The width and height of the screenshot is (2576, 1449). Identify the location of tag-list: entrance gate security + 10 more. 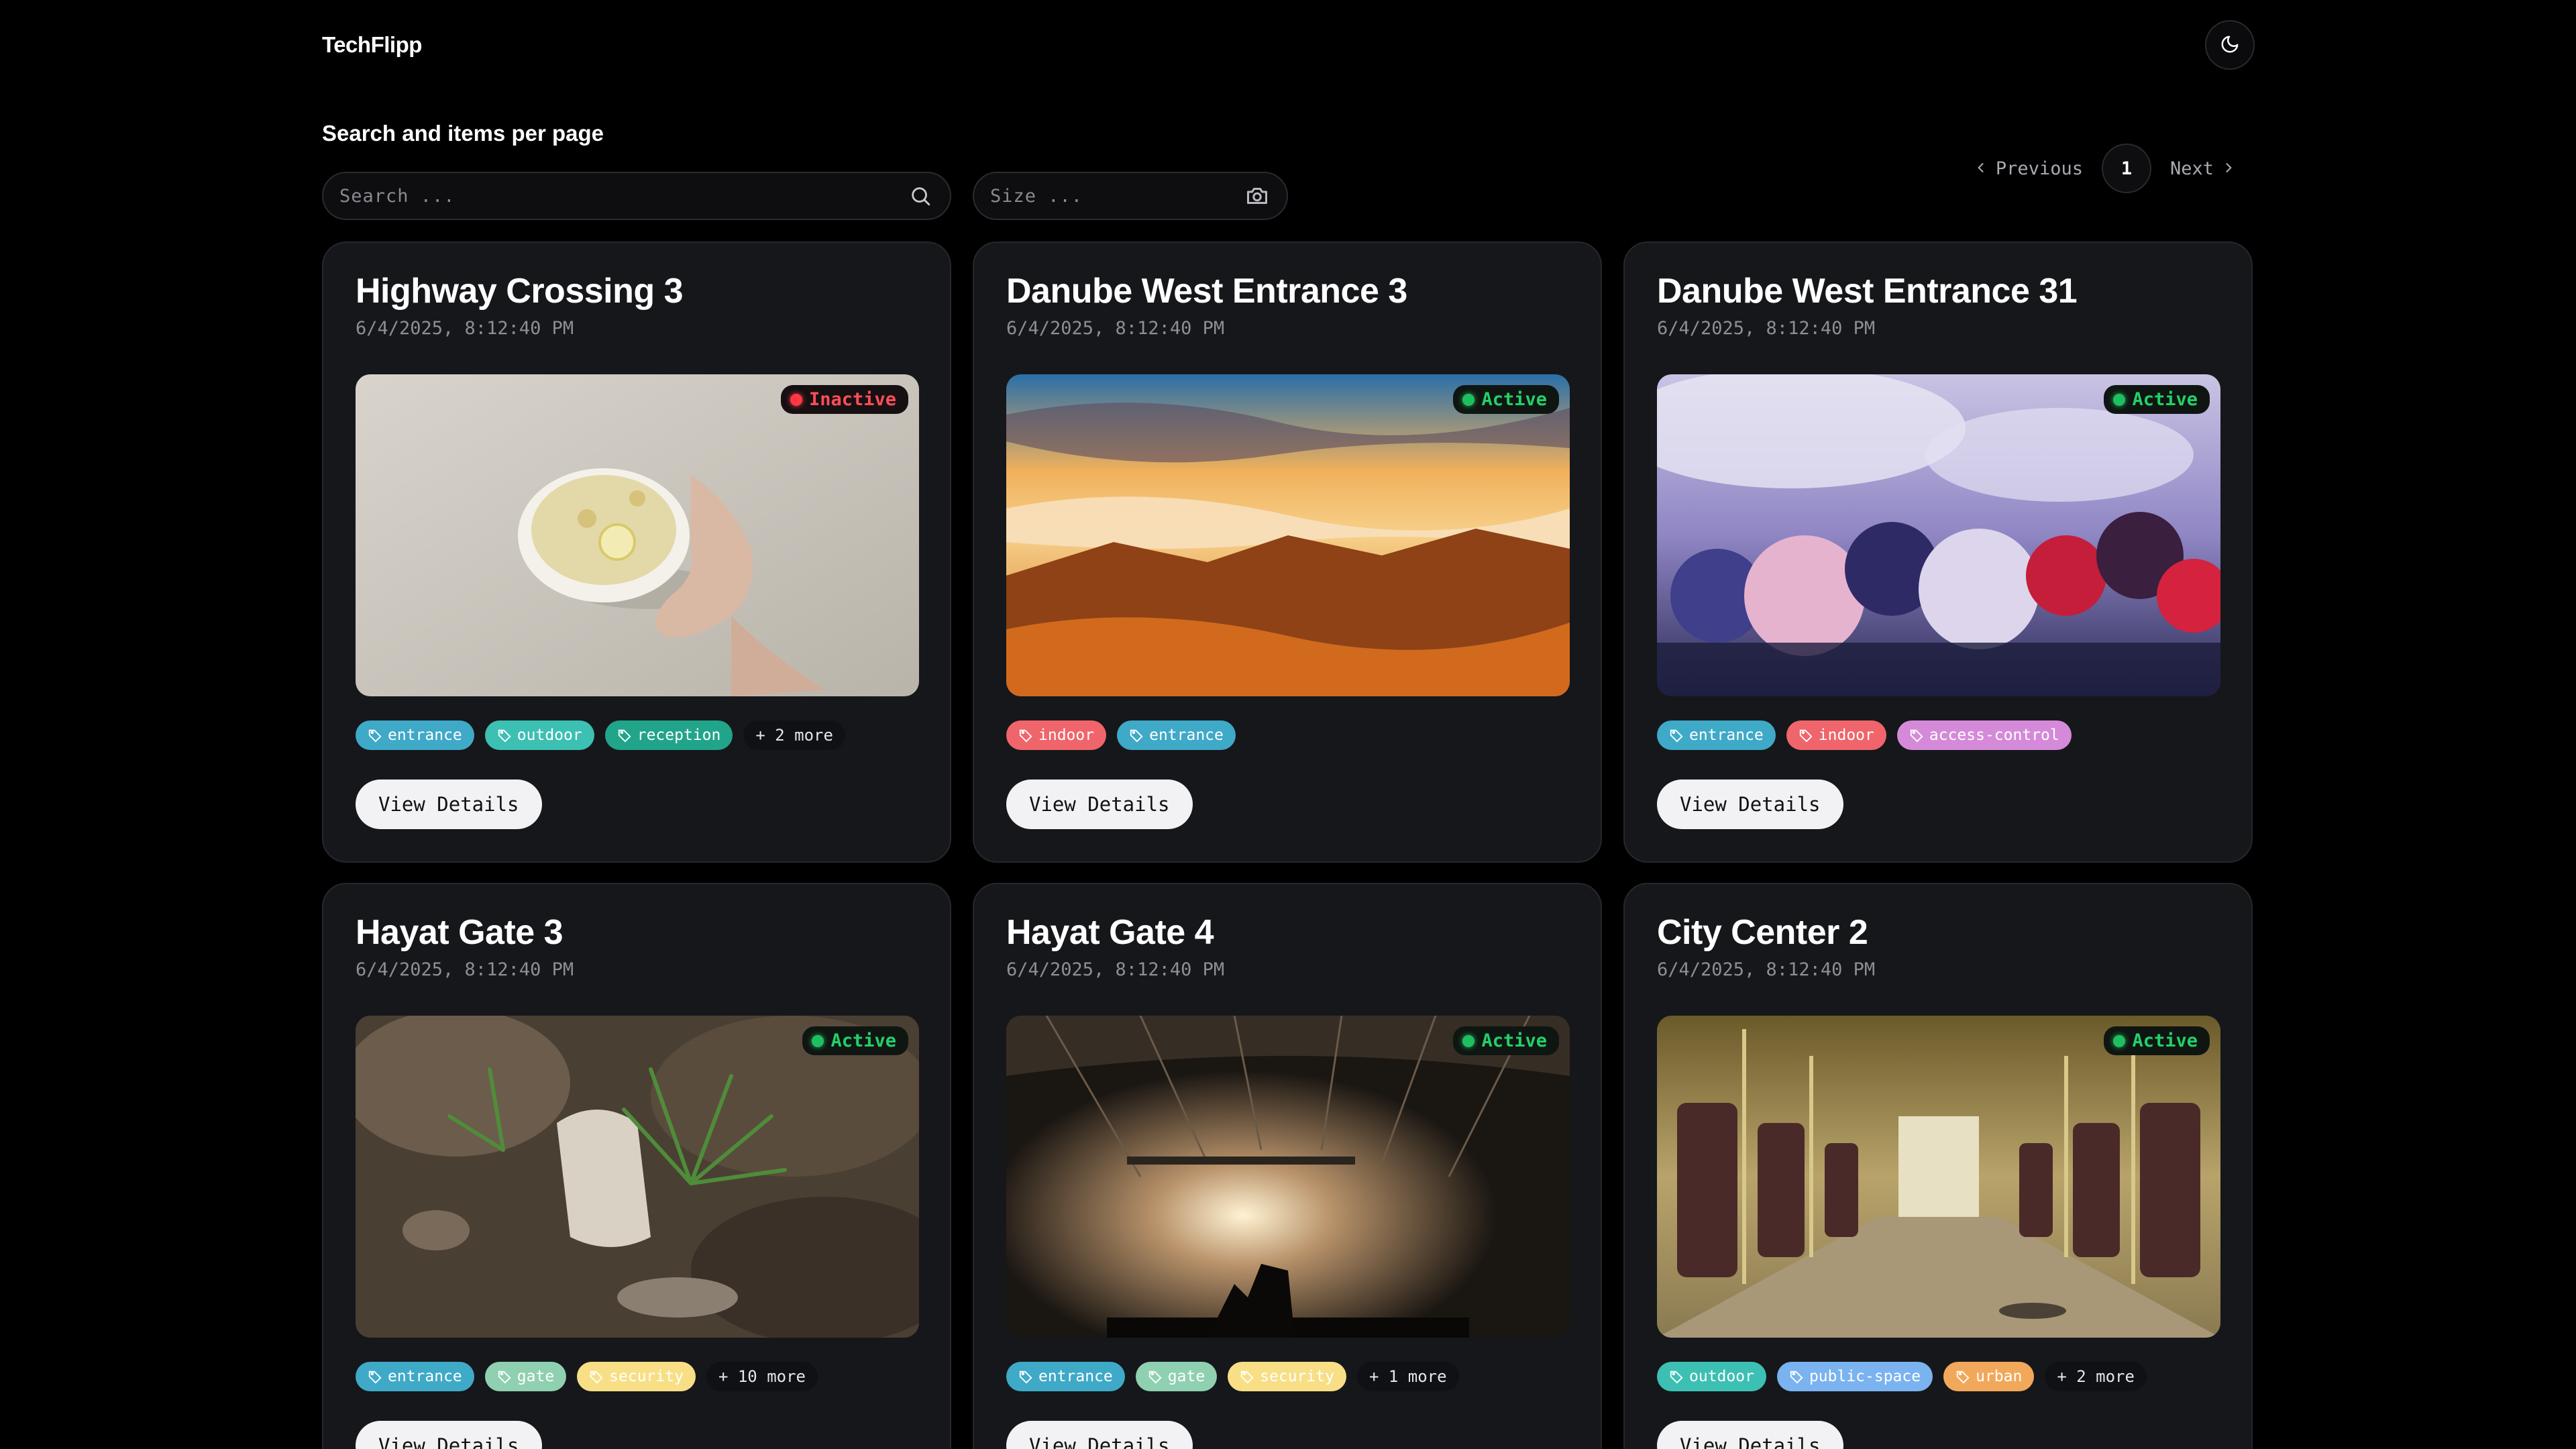
(587, 1376).